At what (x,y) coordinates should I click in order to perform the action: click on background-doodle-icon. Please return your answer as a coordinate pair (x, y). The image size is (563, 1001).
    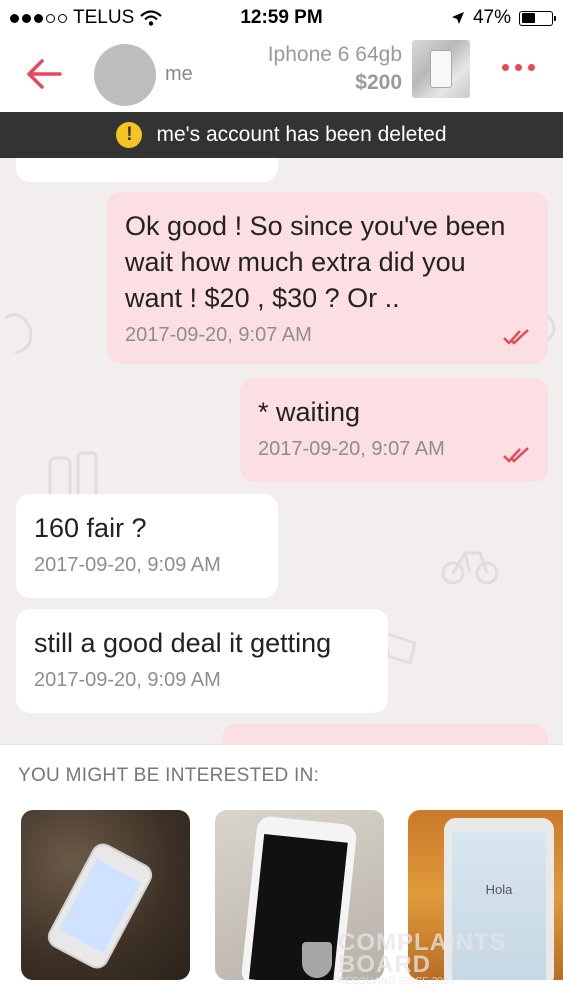
    Looking at the image, I should click on (18, 334).